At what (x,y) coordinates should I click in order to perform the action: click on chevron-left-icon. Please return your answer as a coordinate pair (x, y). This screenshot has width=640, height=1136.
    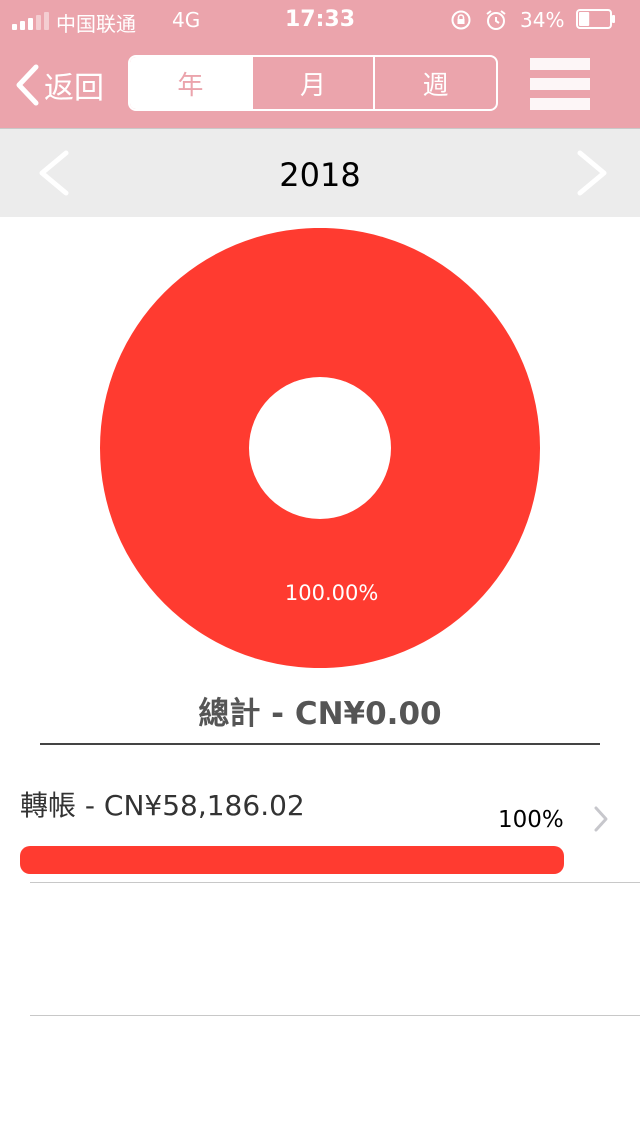
    Looking at the image, I should click on (27, 85).